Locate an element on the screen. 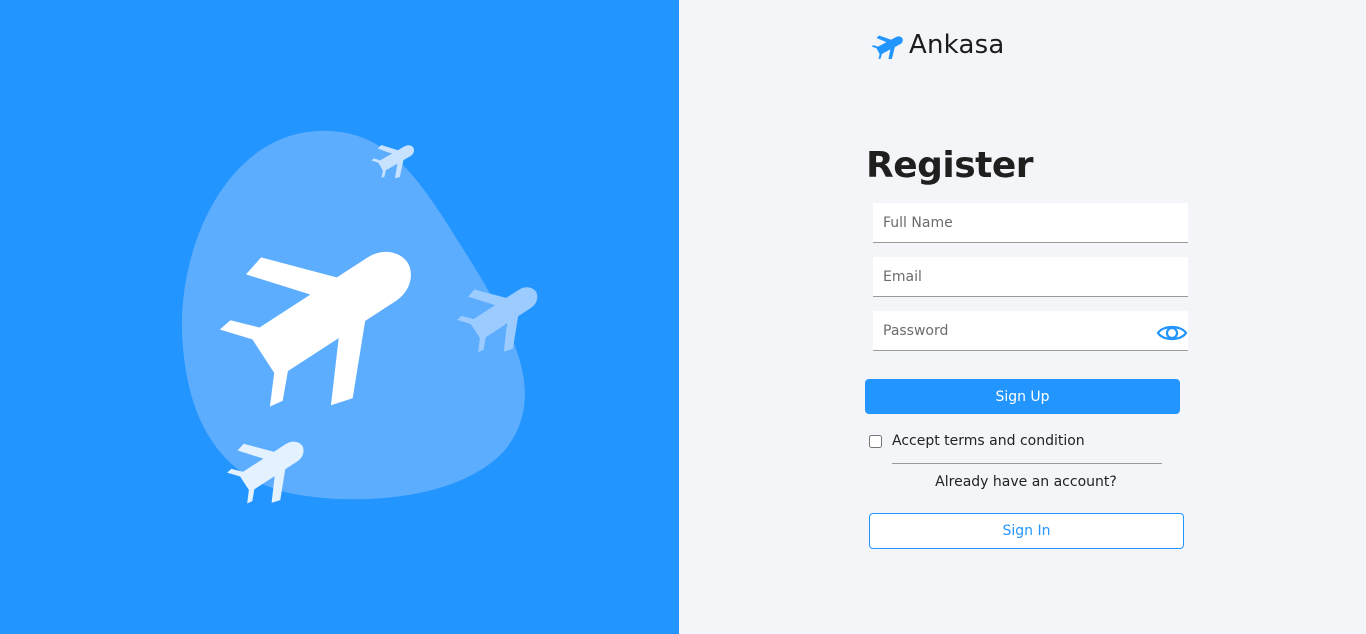 This screenshot has width=1366, height=634. divider is located at coordinates (1027, 463).